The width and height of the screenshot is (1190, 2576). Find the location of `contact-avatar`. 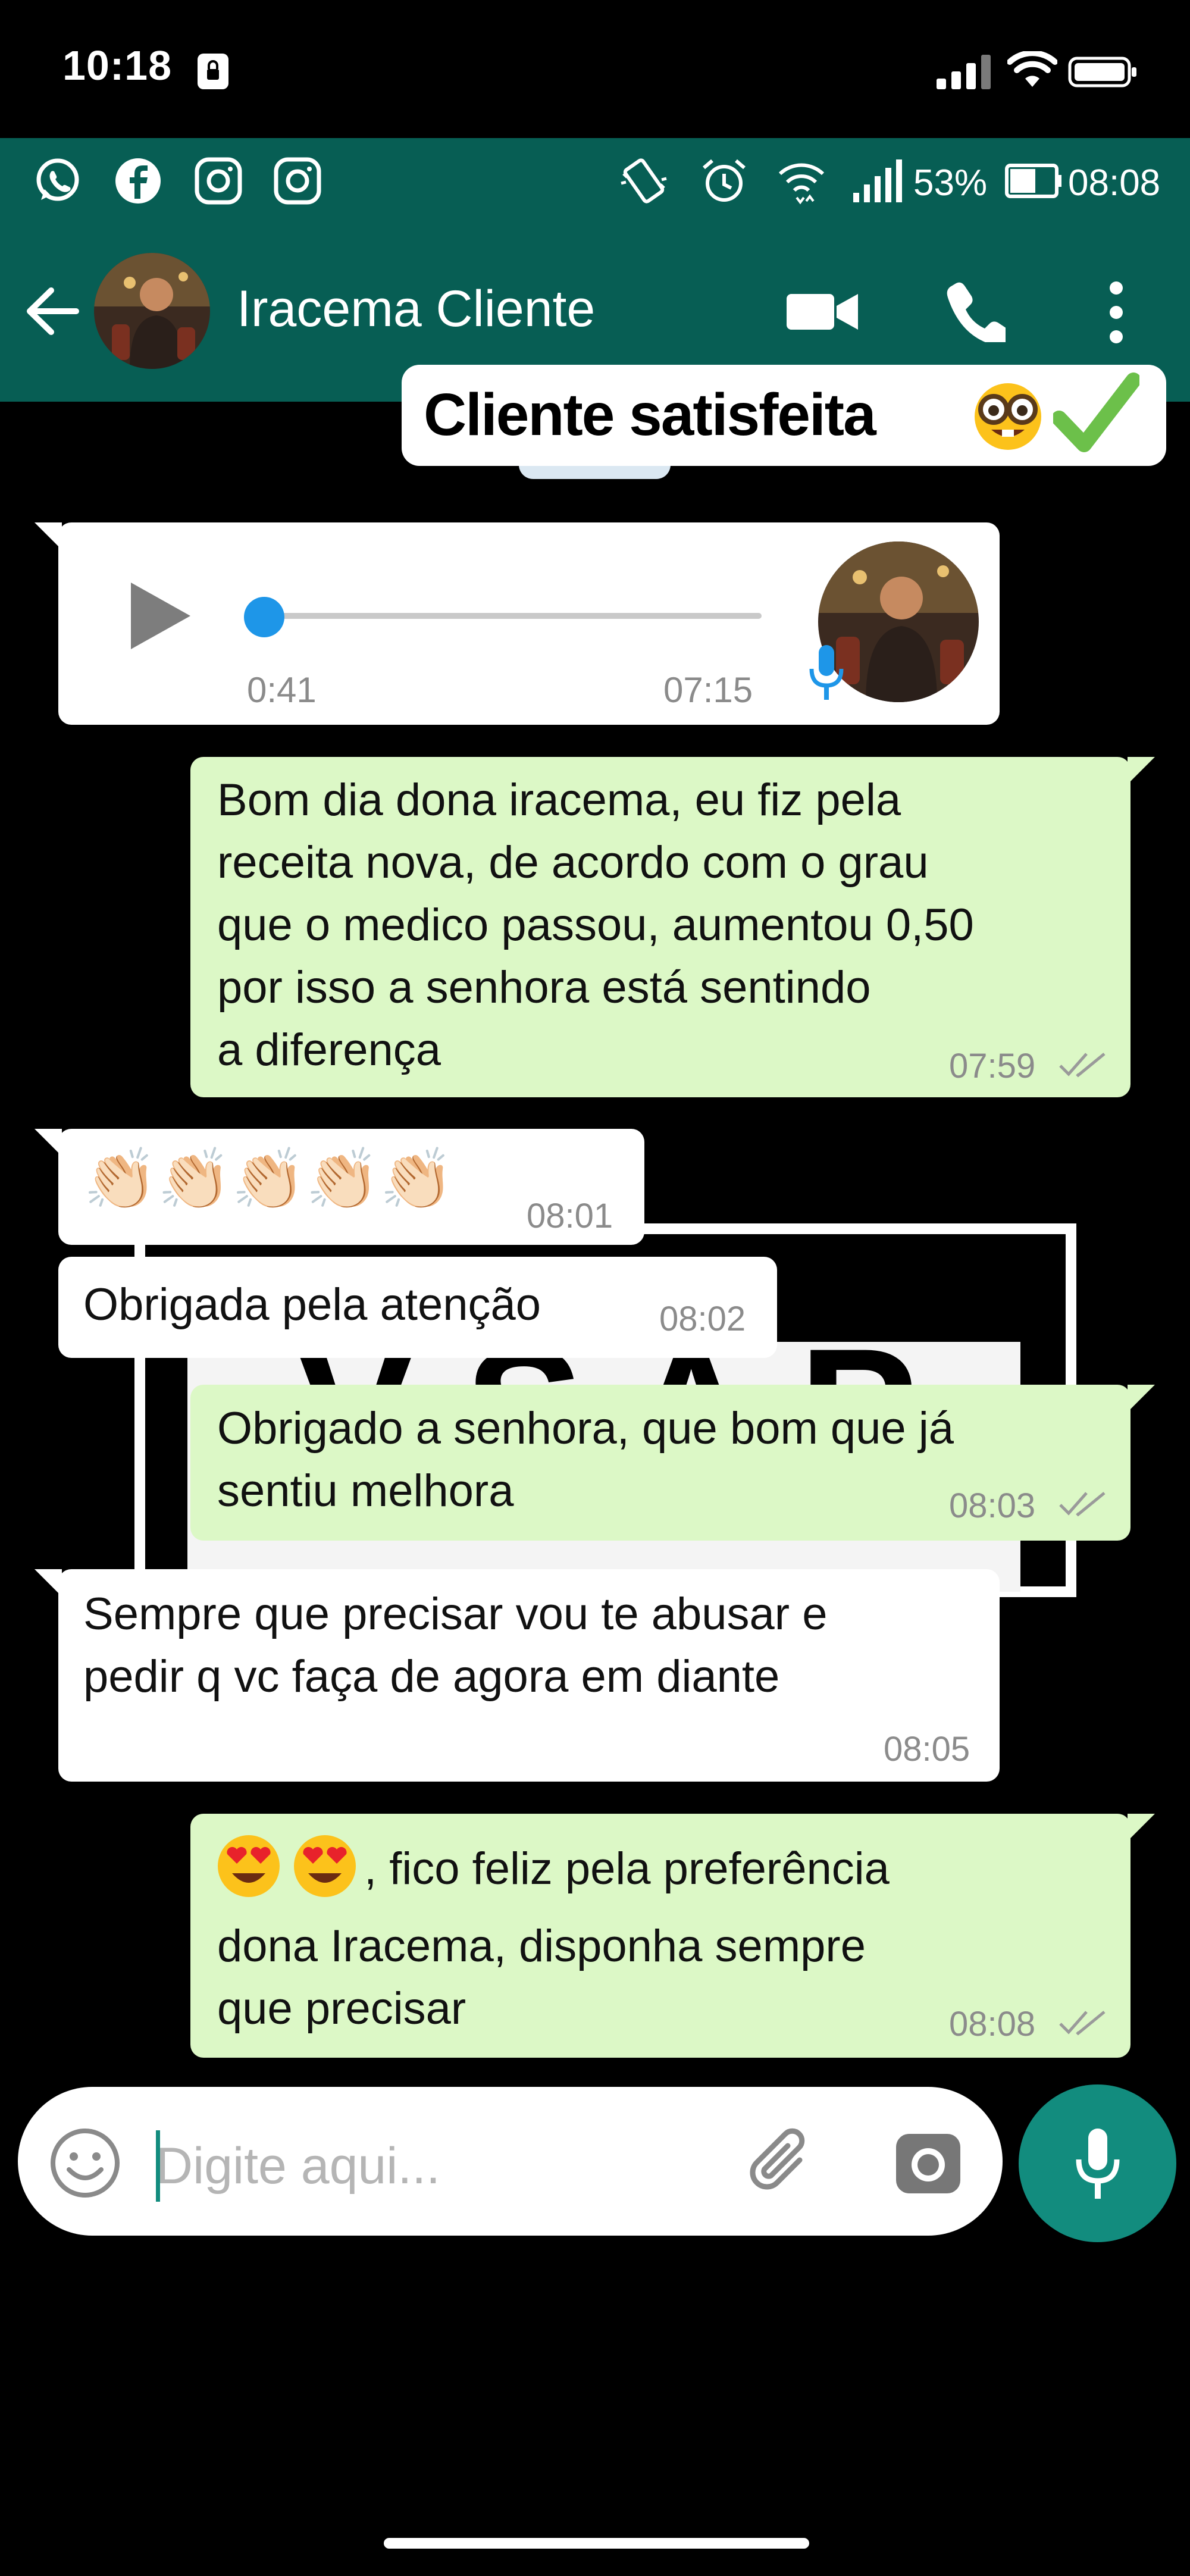

contact-avatar is located at coordinates (152, 311).